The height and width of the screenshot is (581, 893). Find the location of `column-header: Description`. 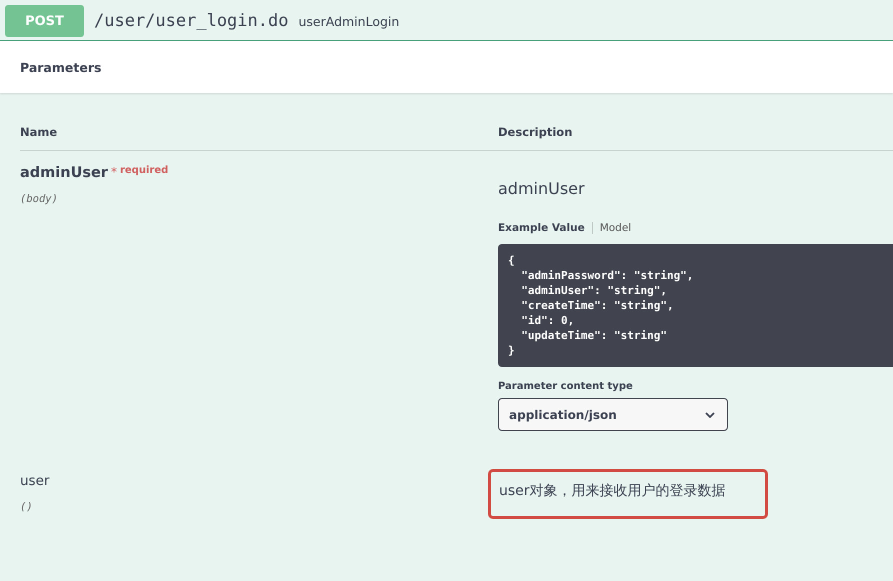

column-header: Description is located at coordinates (695, 137).